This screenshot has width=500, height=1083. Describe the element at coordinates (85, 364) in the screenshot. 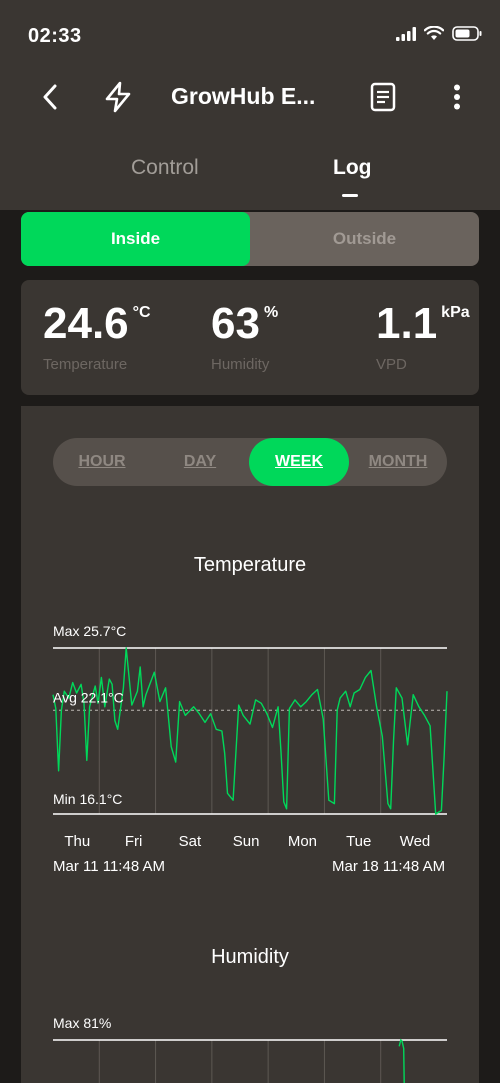

I see `temperature-label: Temperature` at that location.